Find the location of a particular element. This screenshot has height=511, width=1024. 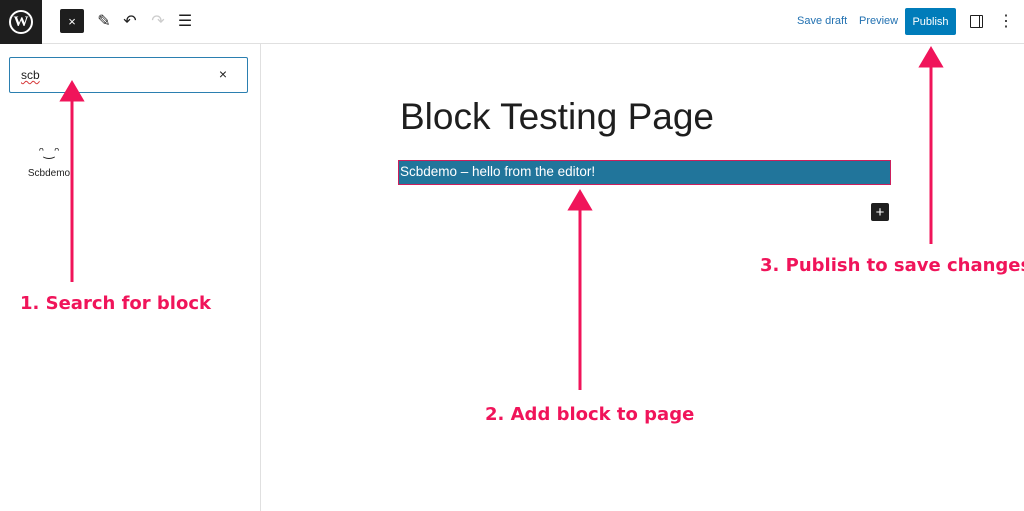

step1-label: 1. Search for block is located at coordinates (116, 303).